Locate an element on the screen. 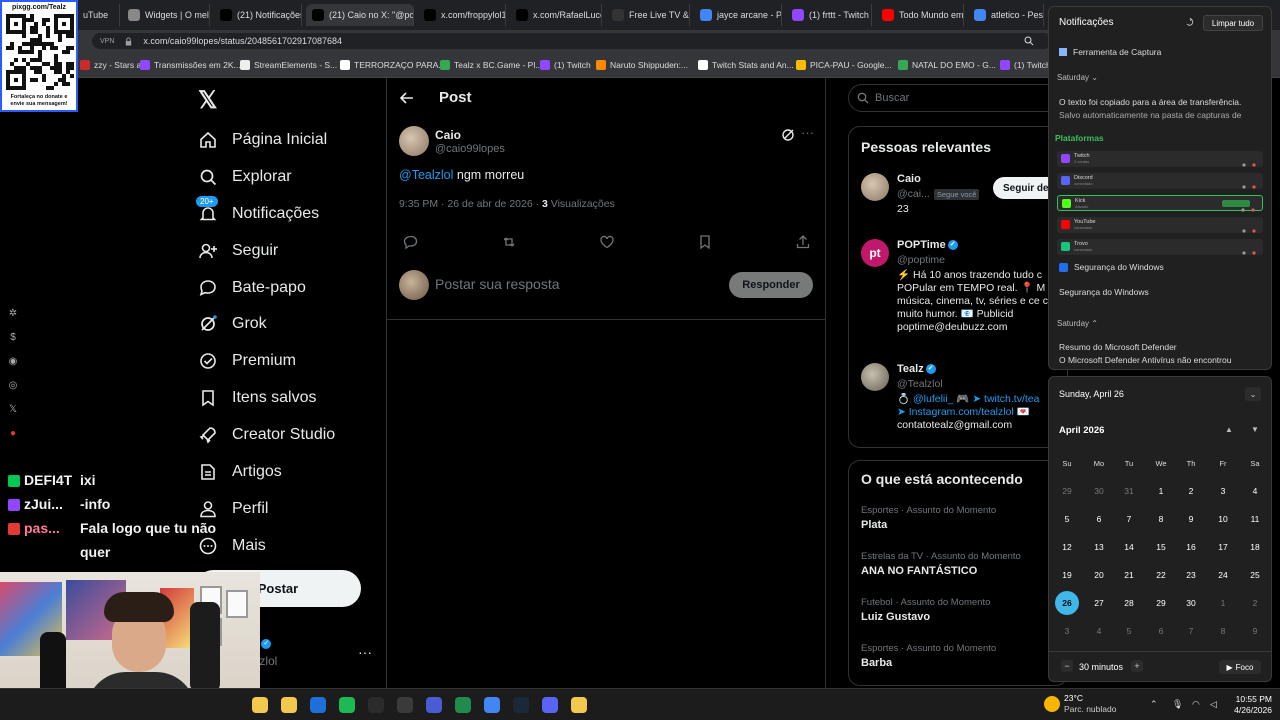  weather-widget: 23°C Parc. nublado is located at coordinates (1090, 704).